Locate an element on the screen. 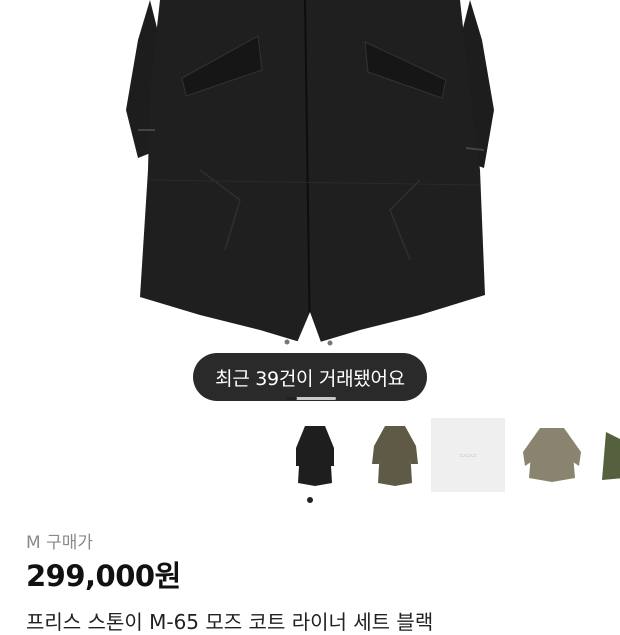 Image resolution: width=620 pixels, height=635 pixels. placeholder-mark: ▭▭▭ is located at coordinates (468, 455).